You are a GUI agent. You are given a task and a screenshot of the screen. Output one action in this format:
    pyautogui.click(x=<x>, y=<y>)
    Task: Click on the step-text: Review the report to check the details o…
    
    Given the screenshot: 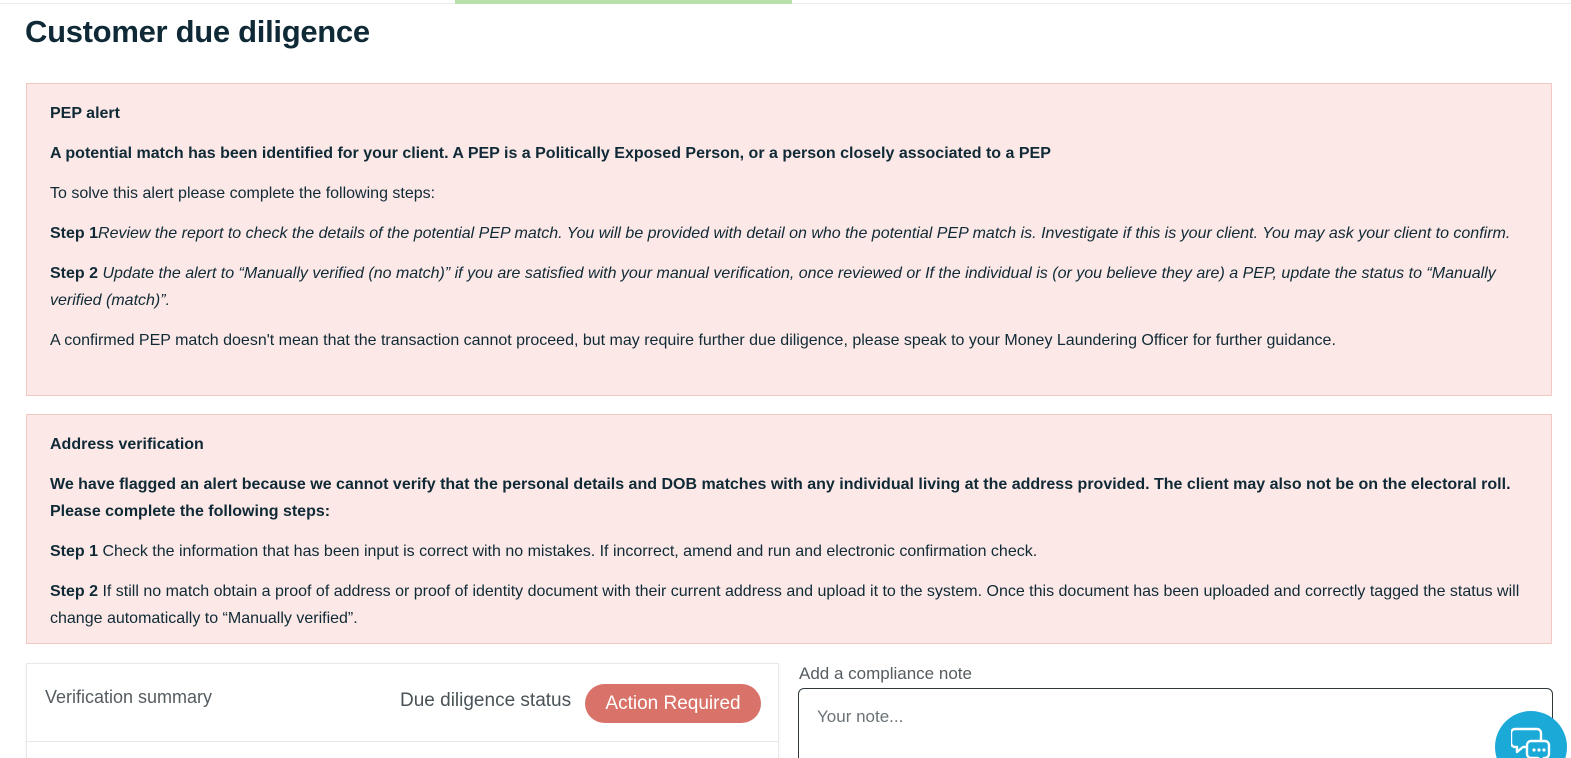 What is the action you would take?
    pyautogui.click(x=804, y=233)
    